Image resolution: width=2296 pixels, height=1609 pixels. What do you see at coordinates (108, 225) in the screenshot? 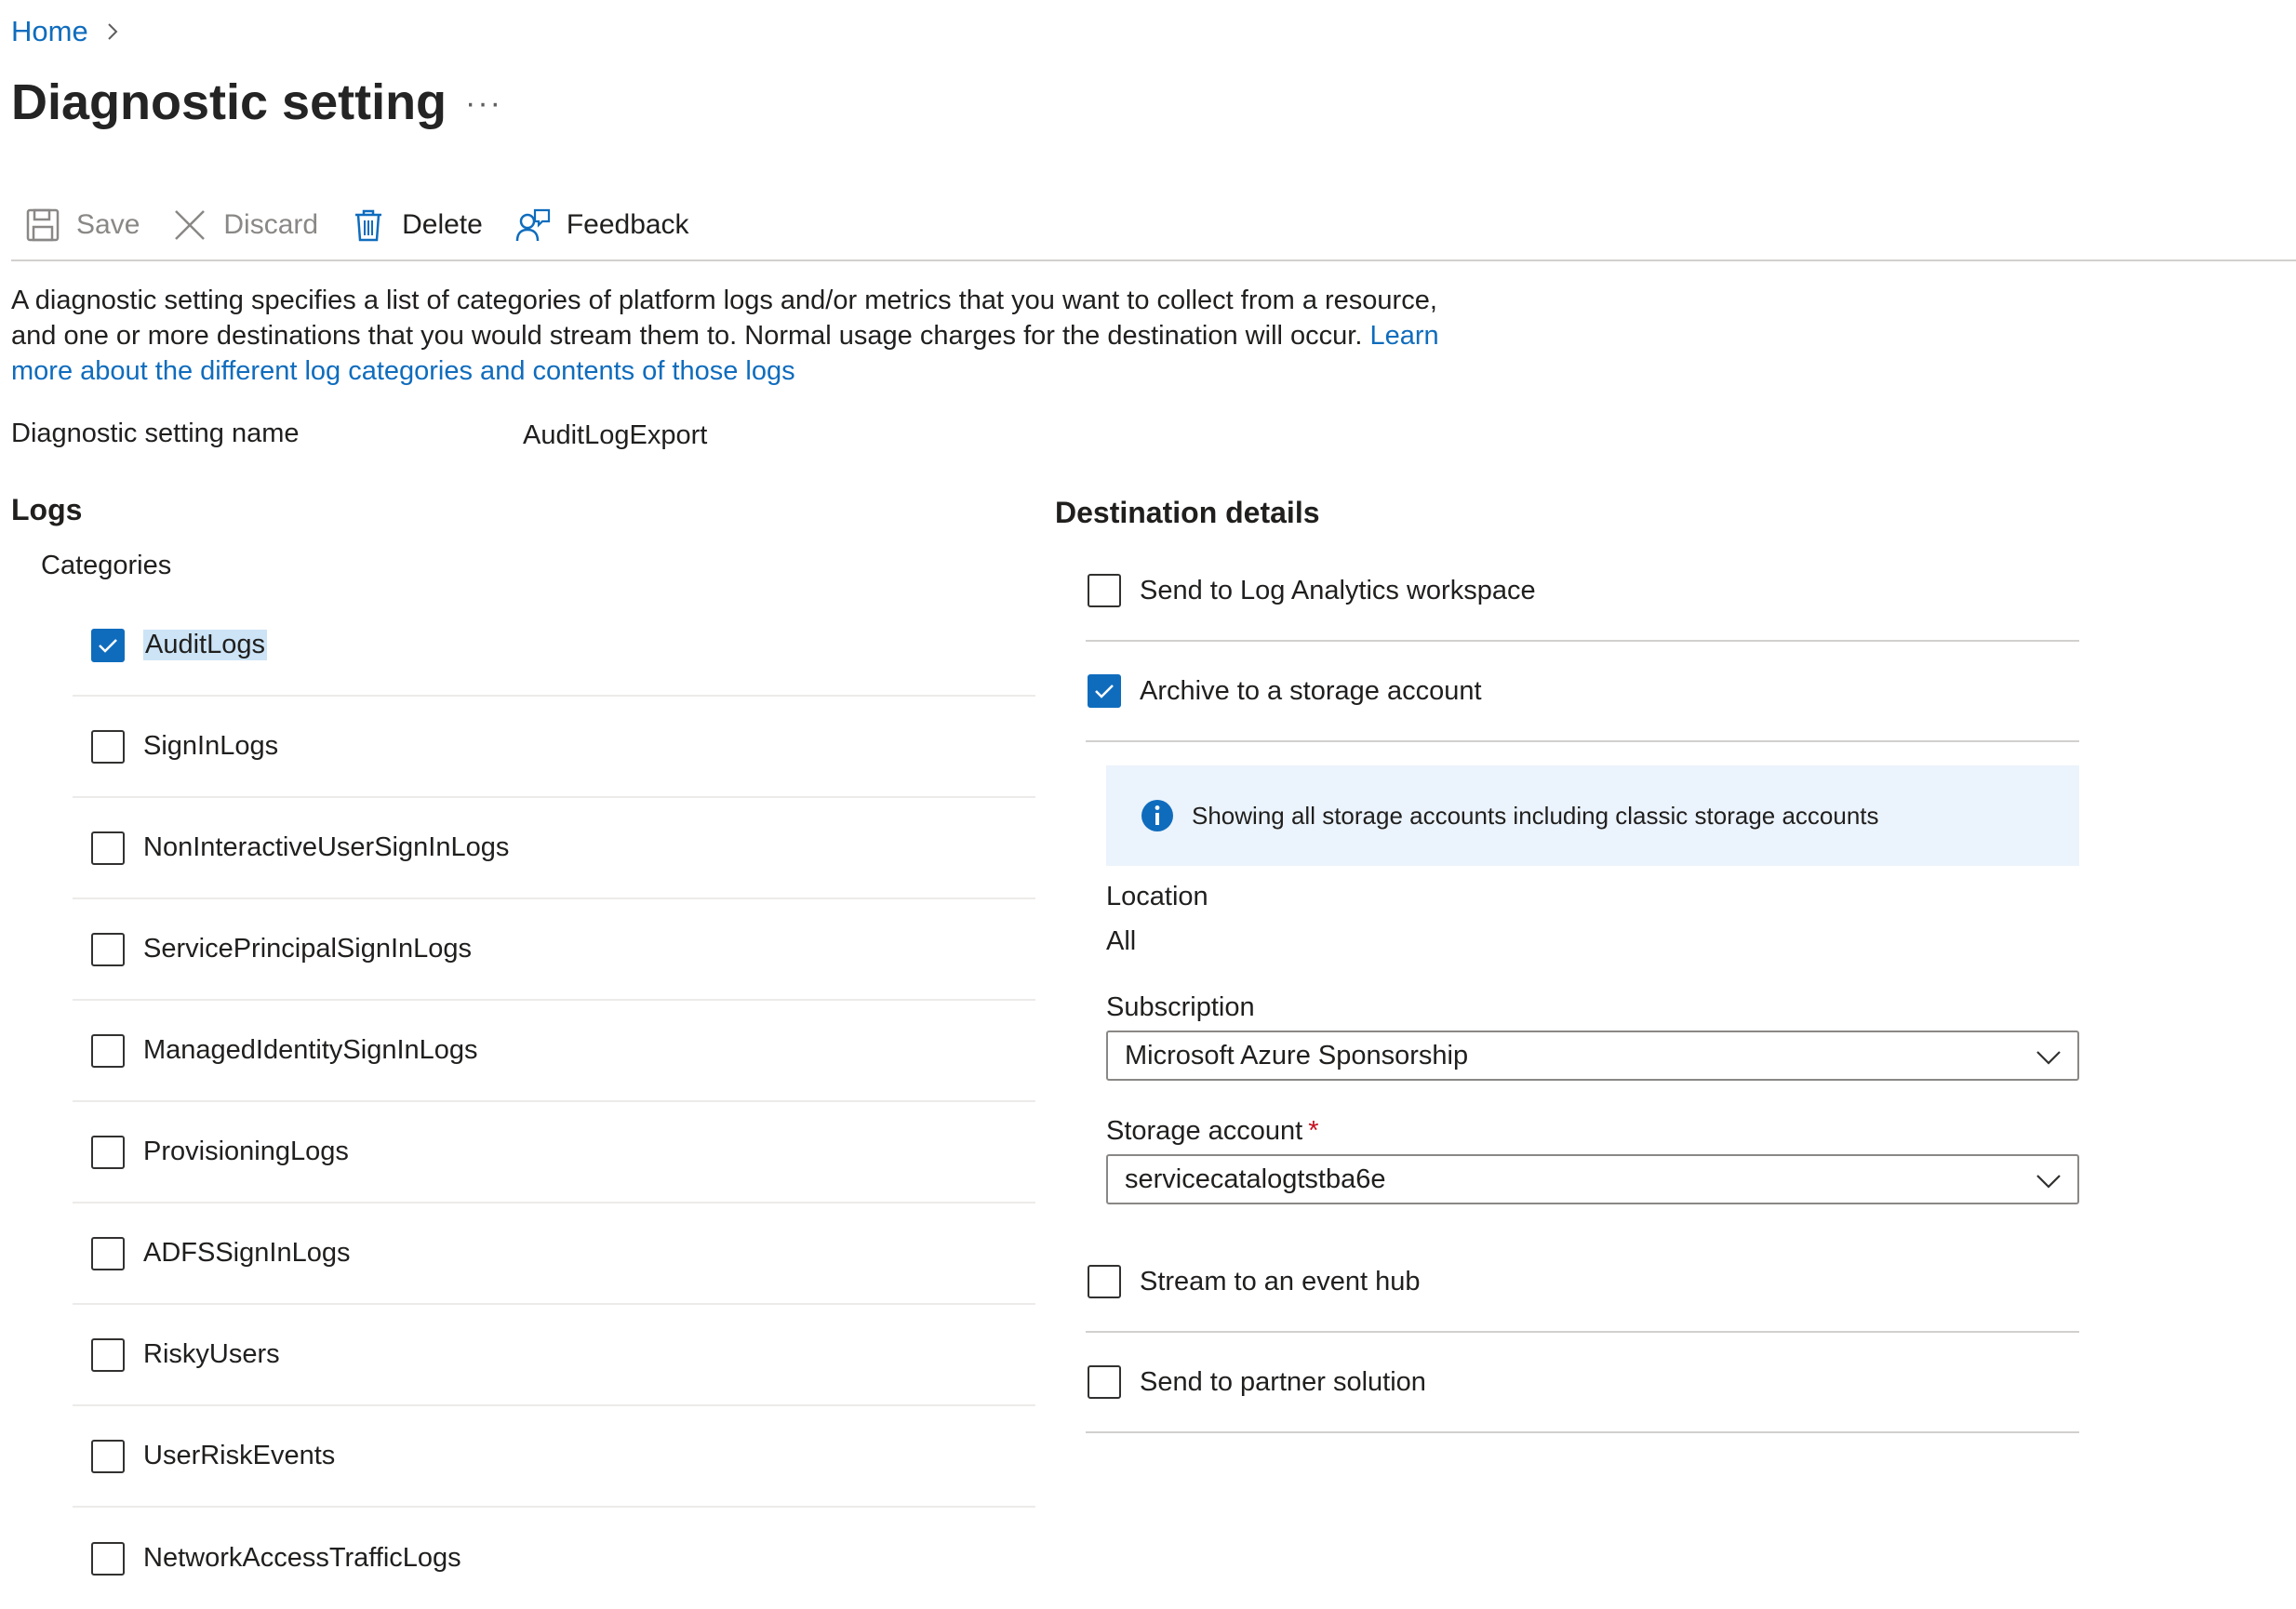
I see `save-label: Save` at bounding box center [108, 225].